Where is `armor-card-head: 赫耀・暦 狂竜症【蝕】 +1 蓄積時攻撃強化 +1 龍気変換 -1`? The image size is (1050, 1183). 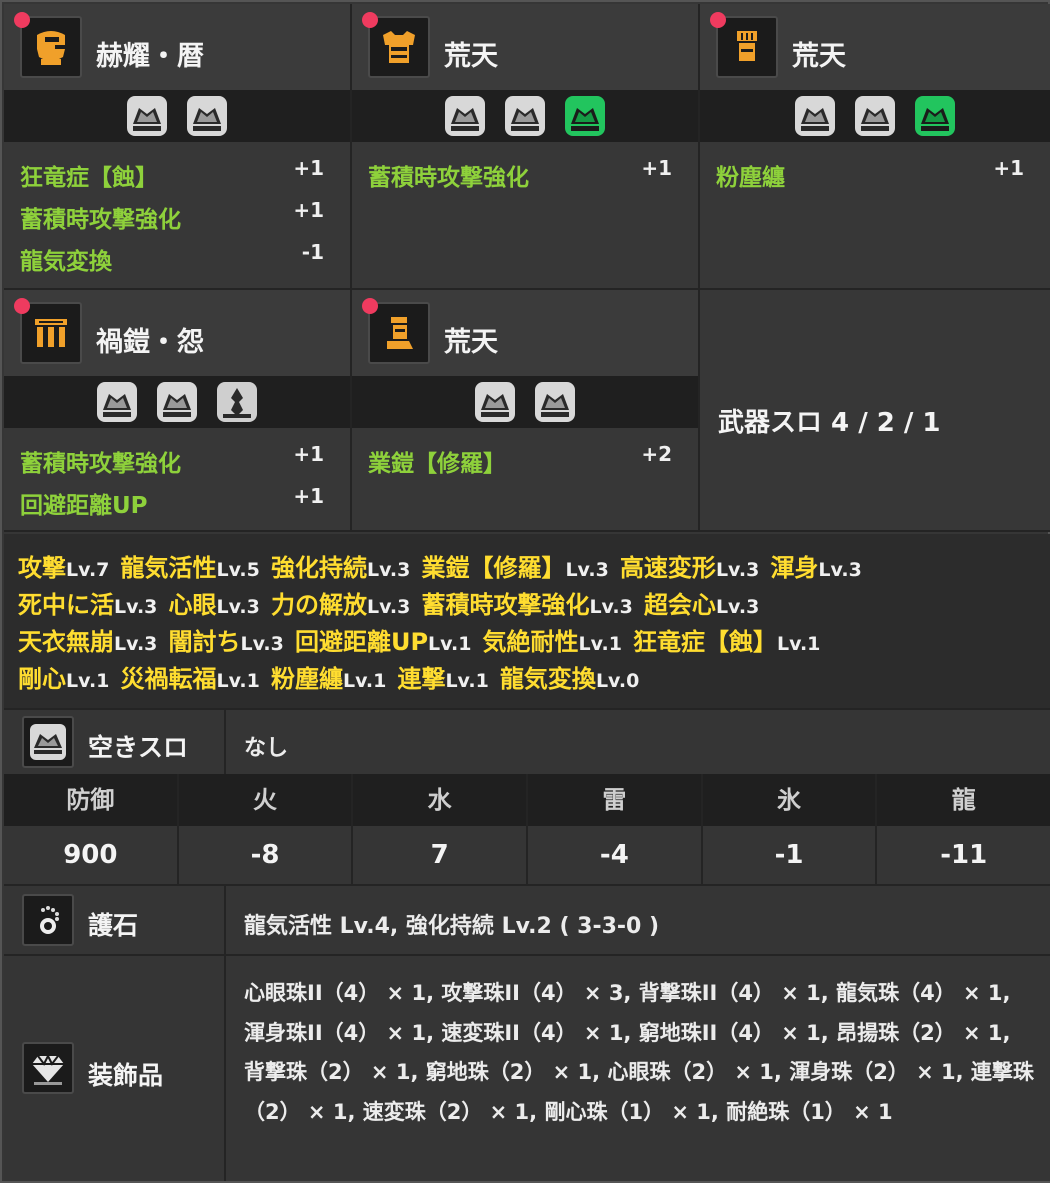
armor-card-head: 赫耀・暦 狂竜症【蝕】 +1 蓄積時攻撃強化 +1 龍気変換 -1 is located at coordinates (178, 147).